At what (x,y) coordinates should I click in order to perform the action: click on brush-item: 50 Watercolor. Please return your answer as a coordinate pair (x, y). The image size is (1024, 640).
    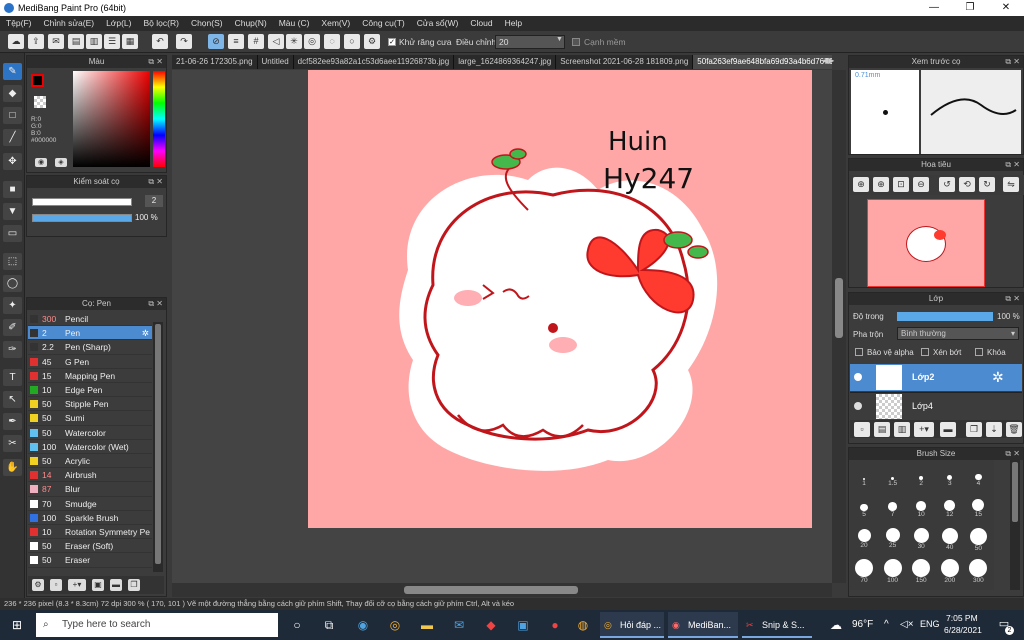
    Looking at the image, I should click on (90, 433).